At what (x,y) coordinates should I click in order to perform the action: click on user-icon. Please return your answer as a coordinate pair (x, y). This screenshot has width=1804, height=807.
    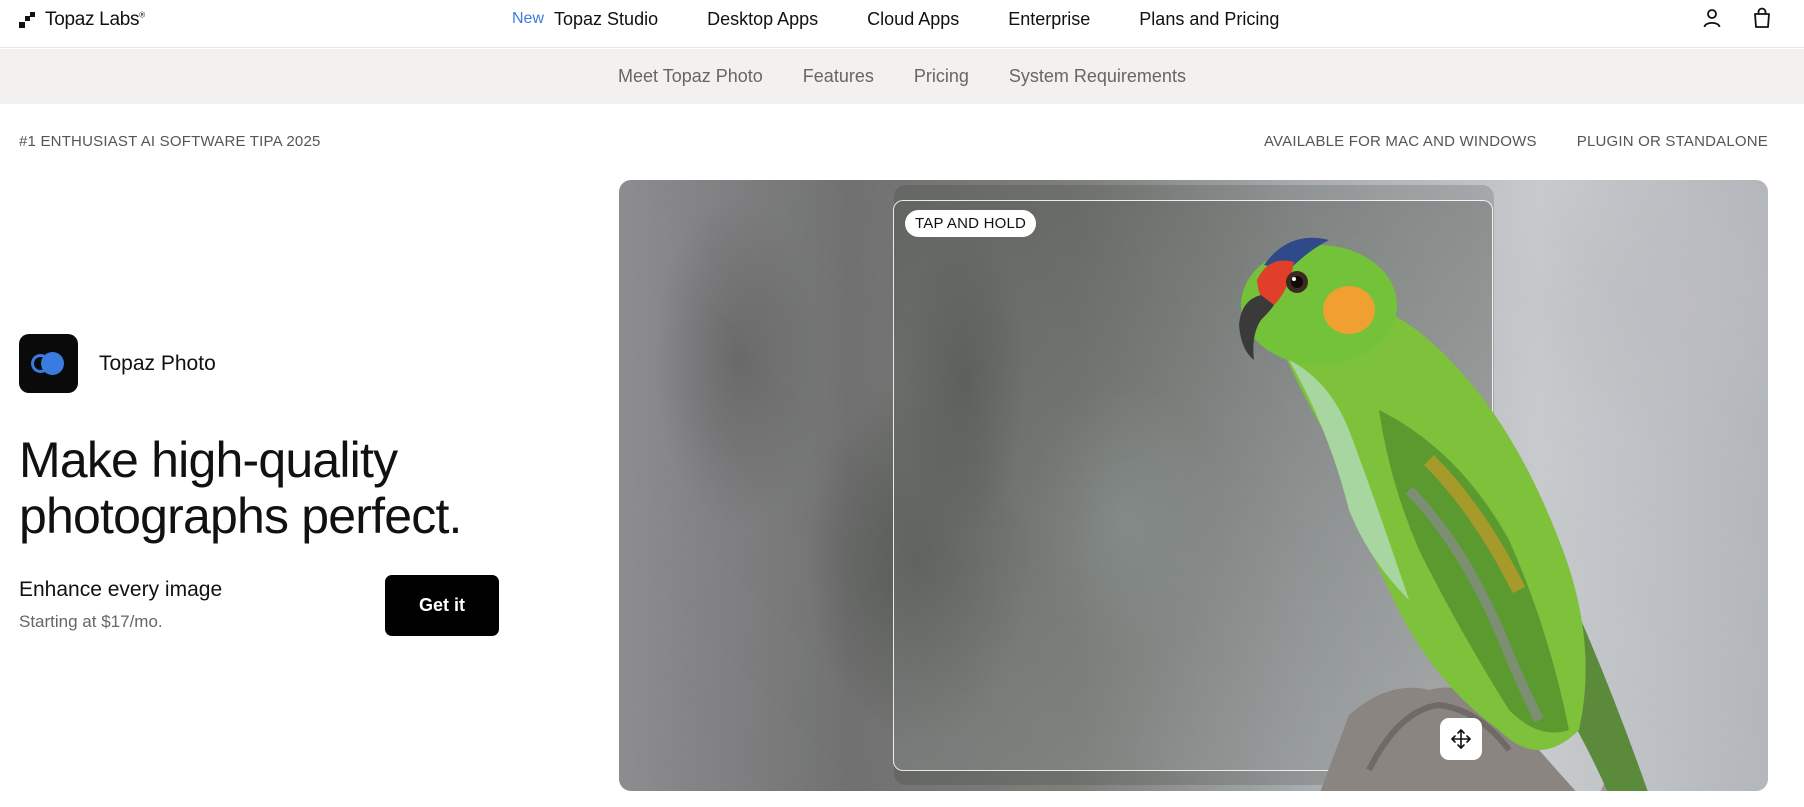
    Looking at the image, I should click on (1712, 18).